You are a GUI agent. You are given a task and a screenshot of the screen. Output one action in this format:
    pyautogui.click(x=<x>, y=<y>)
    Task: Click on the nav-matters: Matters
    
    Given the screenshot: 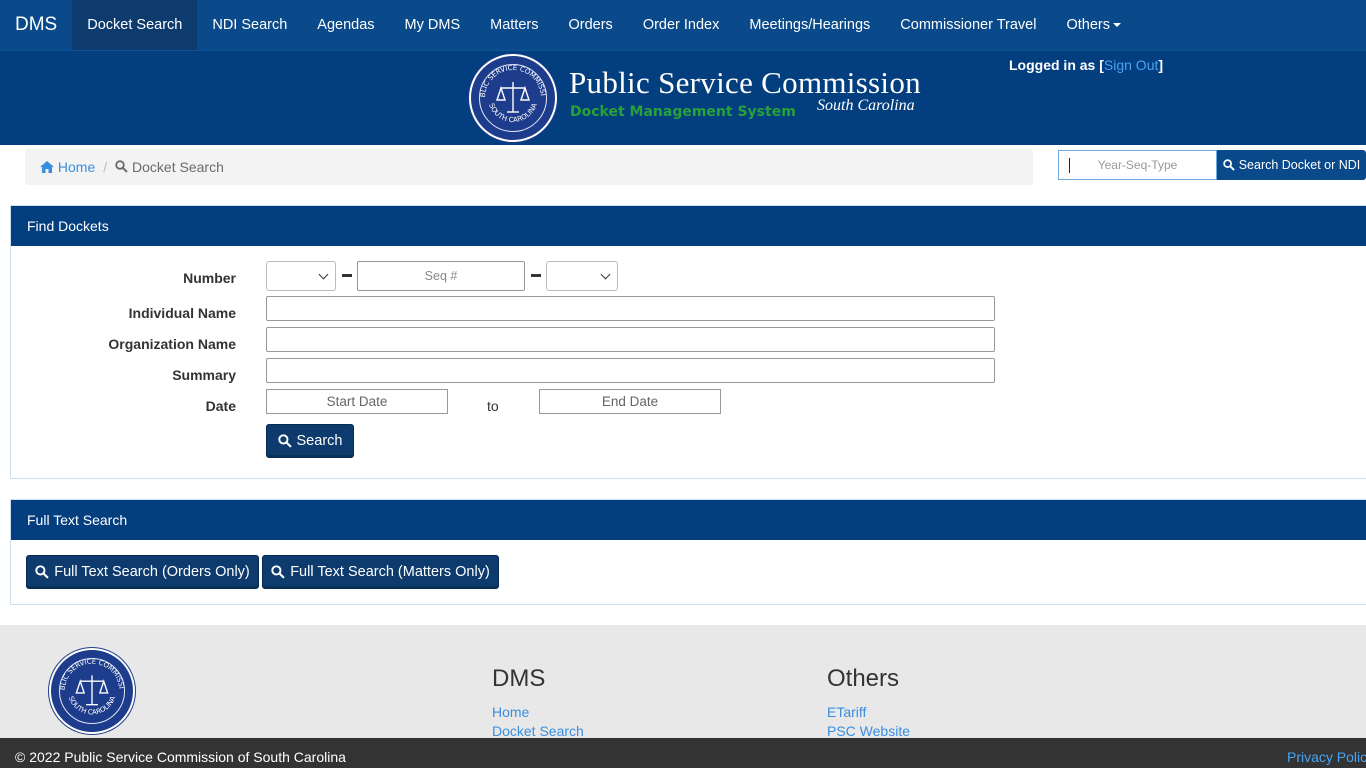 What is the action you would take?
    pyautogui.click(x=514, y=25)
    